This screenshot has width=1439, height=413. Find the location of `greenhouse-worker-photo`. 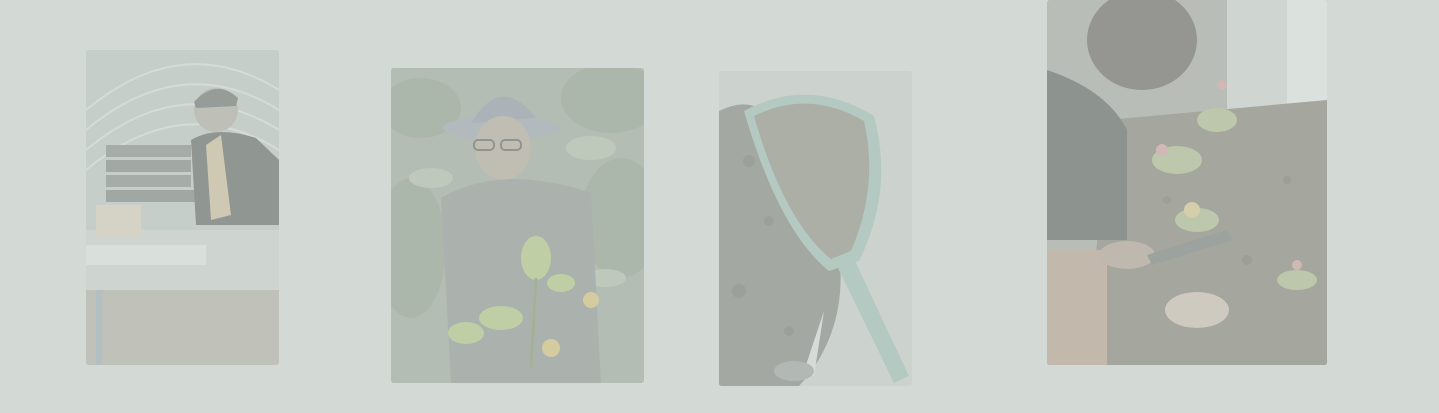

greenhouse-worker-photo is located at coordinates (182, 207).